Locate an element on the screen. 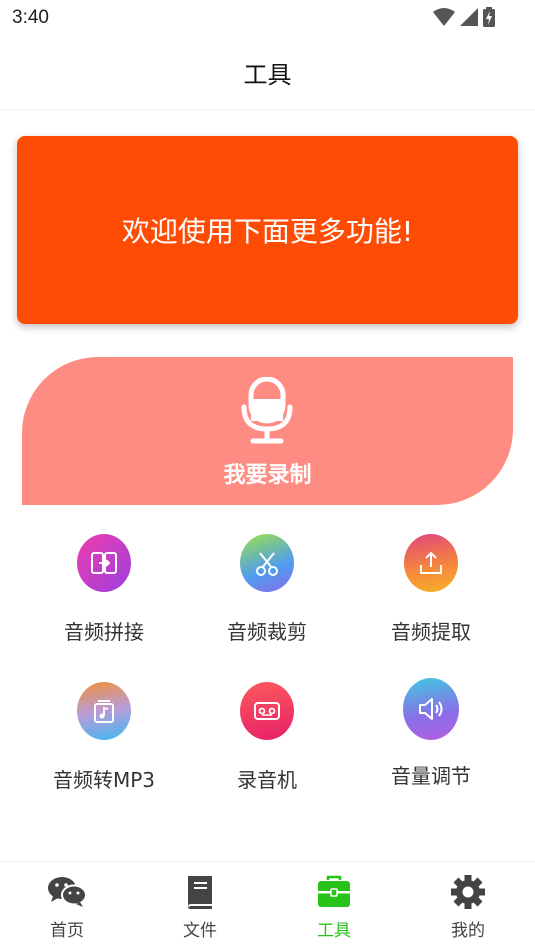 This screenshot has height=951, width=535. music-file-icon is located at coordinates (104, 711).